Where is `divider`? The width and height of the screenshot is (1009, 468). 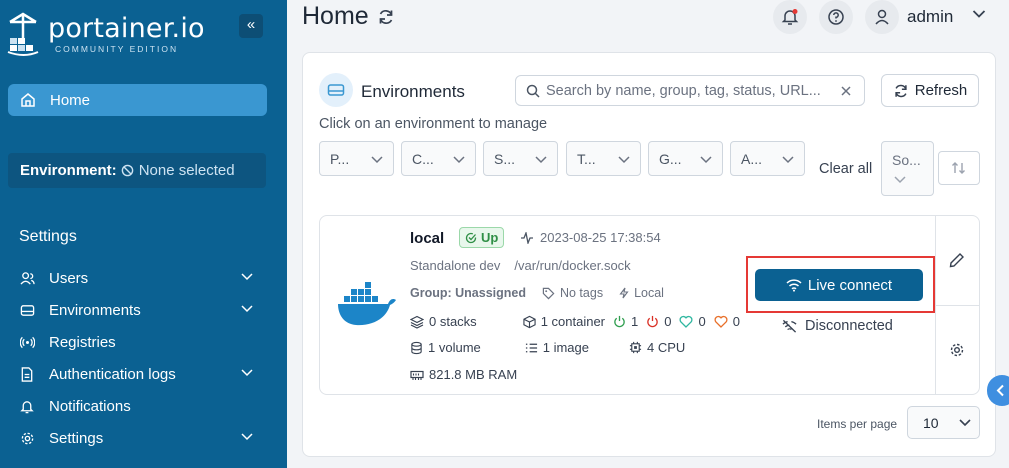
divider is located at coordinates (957, 305).